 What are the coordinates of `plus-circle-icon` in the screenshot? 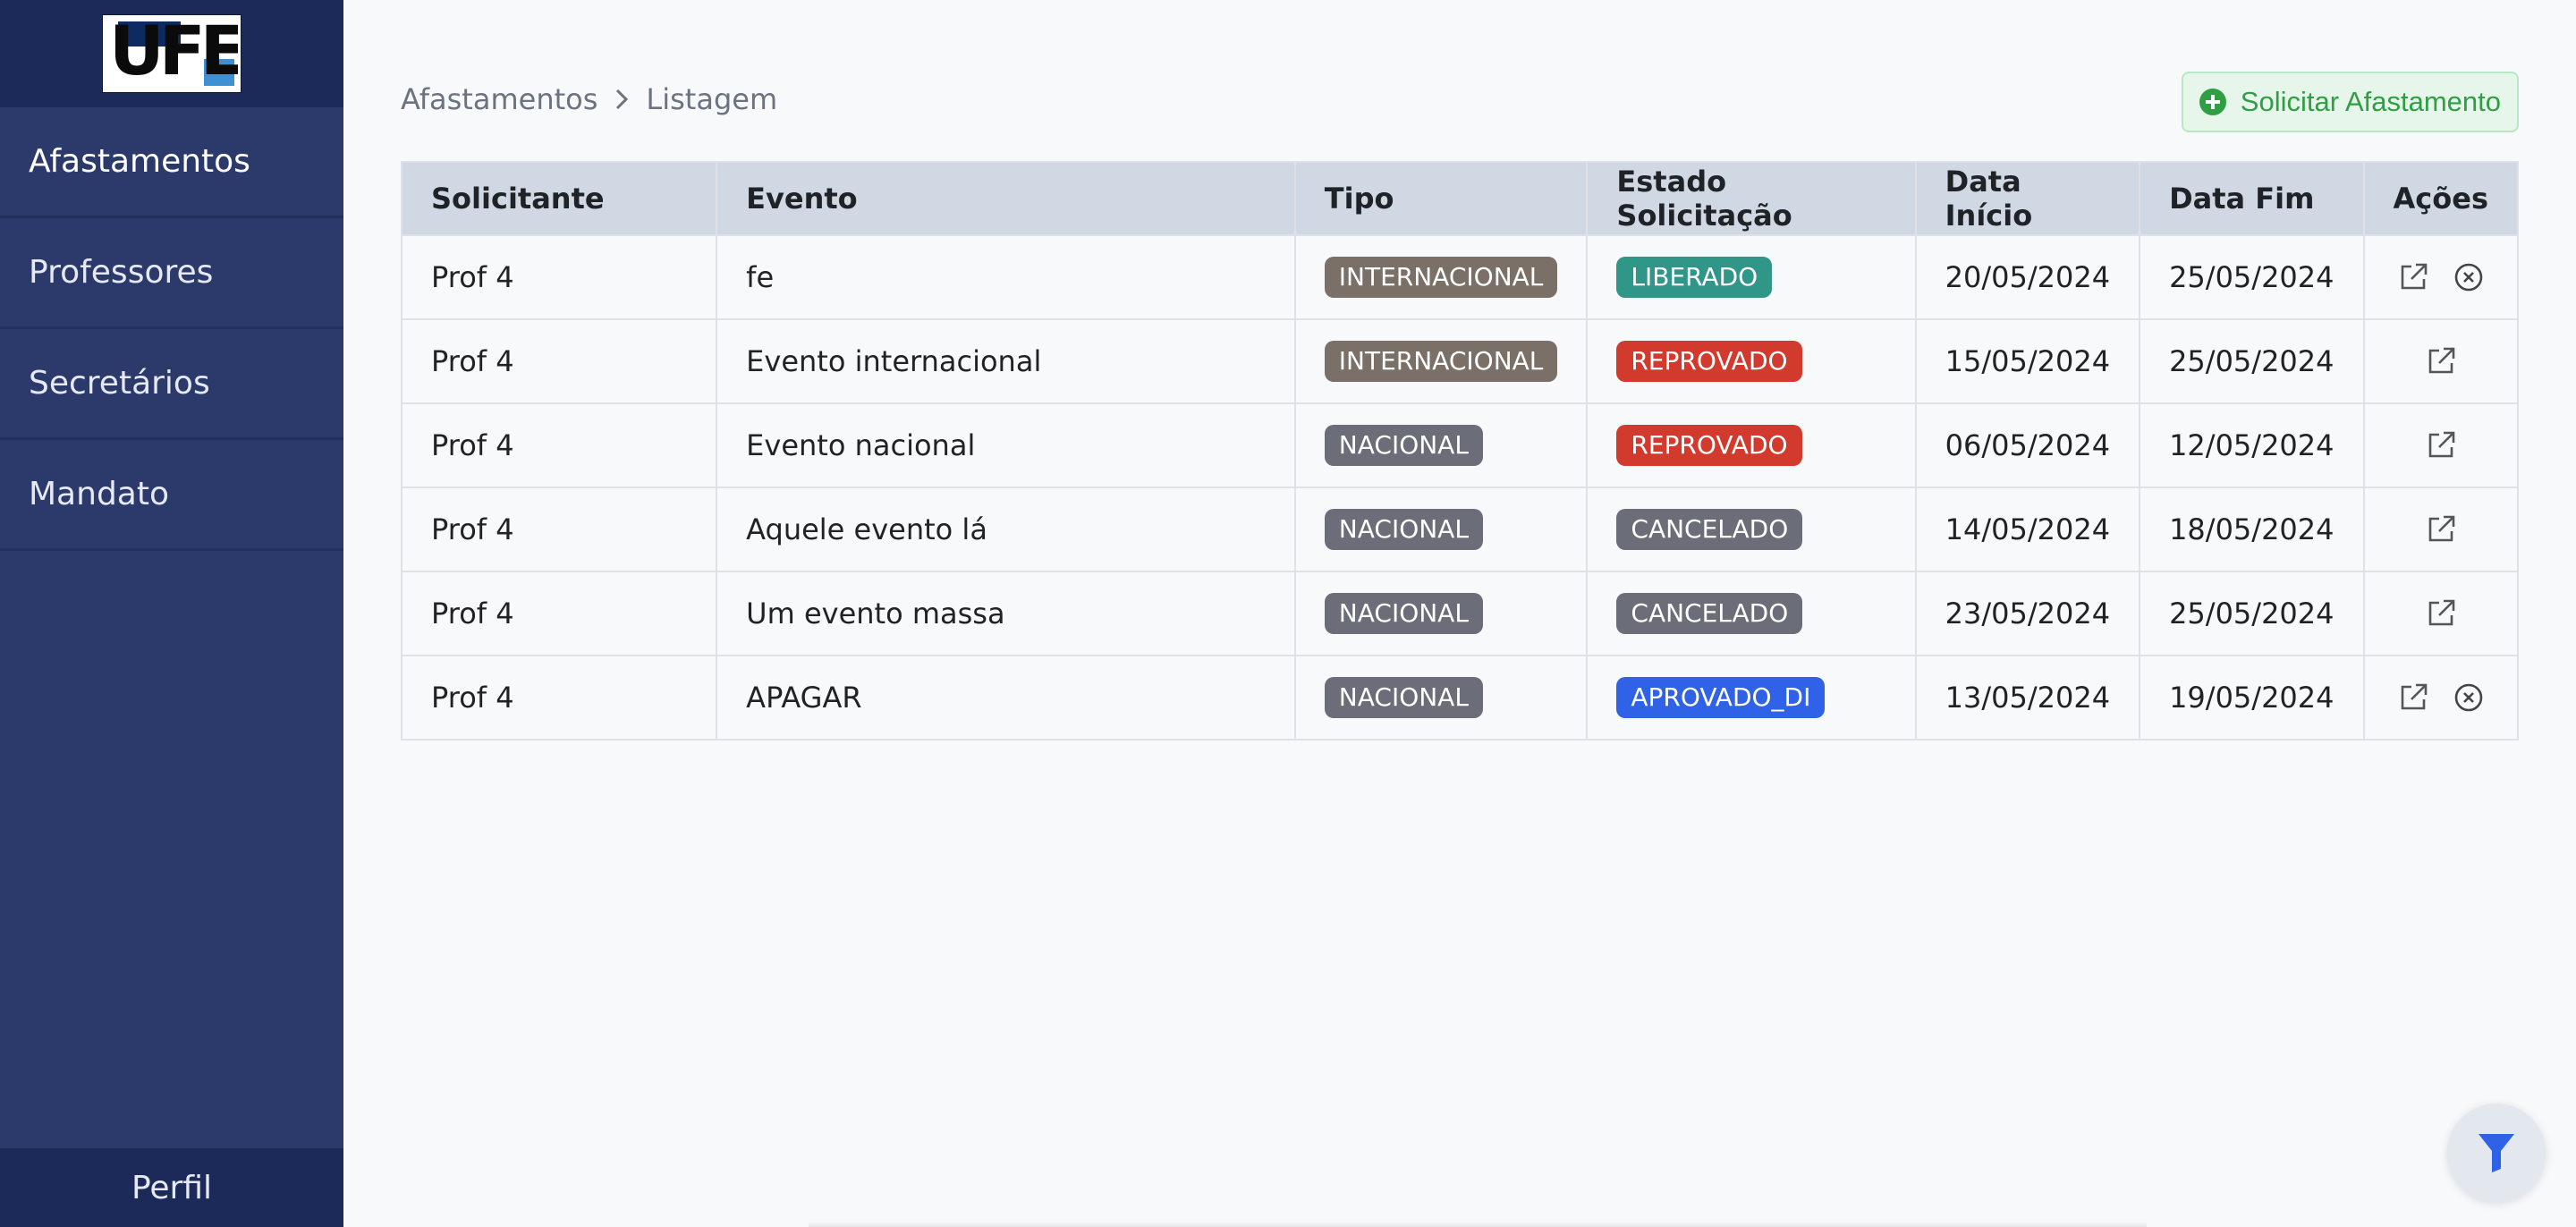 It's located at (2212, 102).